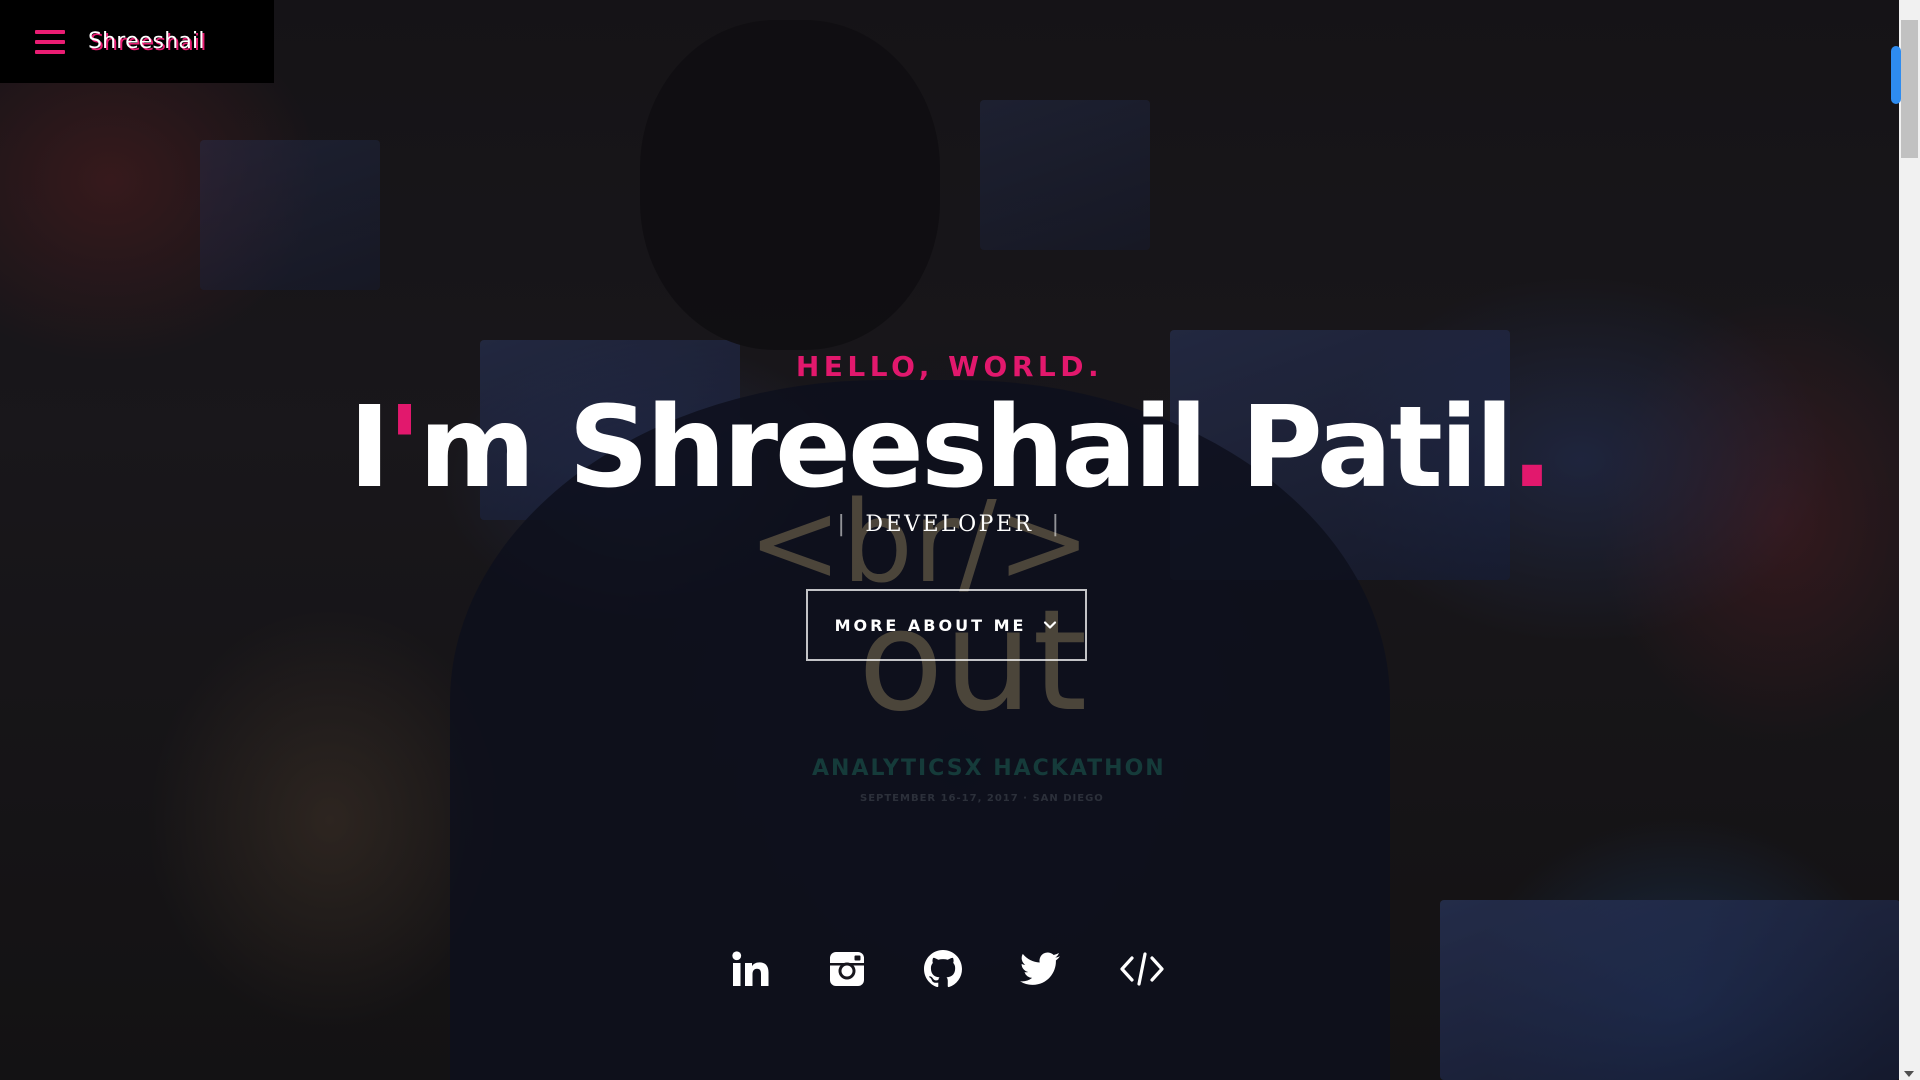 This screenshot has height=1080, width=1920. I want to click on more-about-me-button: MORE ABOUT ME, so click(946, 625).